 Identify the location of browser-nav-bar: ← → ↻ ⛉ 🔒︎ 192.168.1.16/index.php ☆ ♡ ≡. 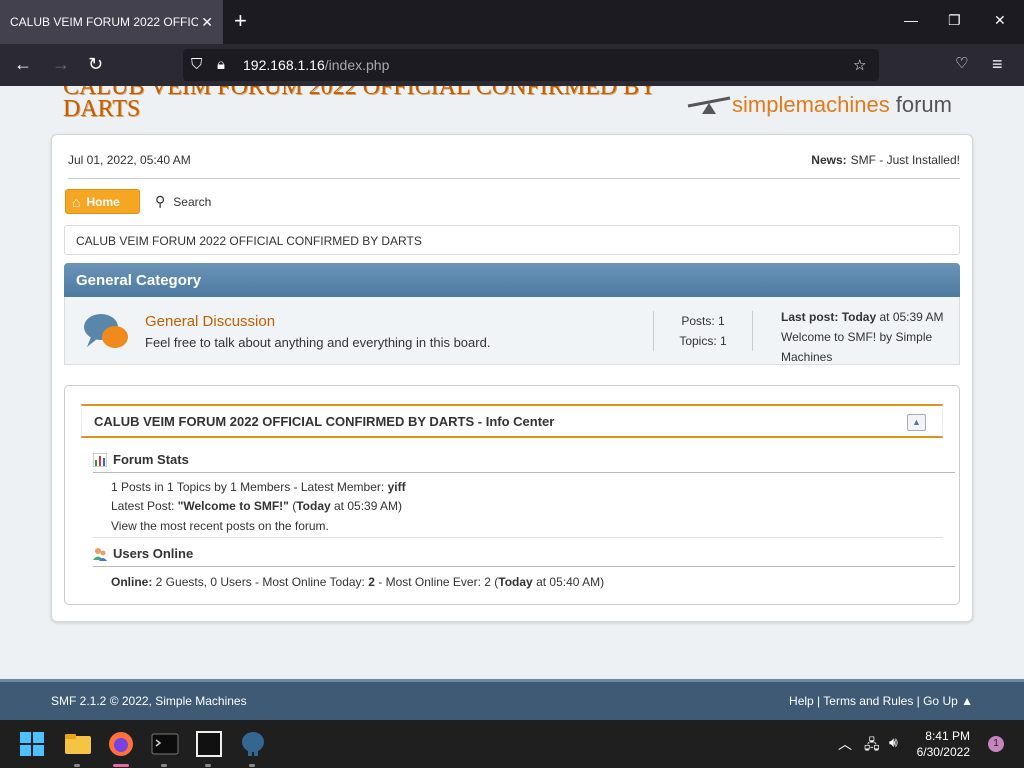
(512, 65).